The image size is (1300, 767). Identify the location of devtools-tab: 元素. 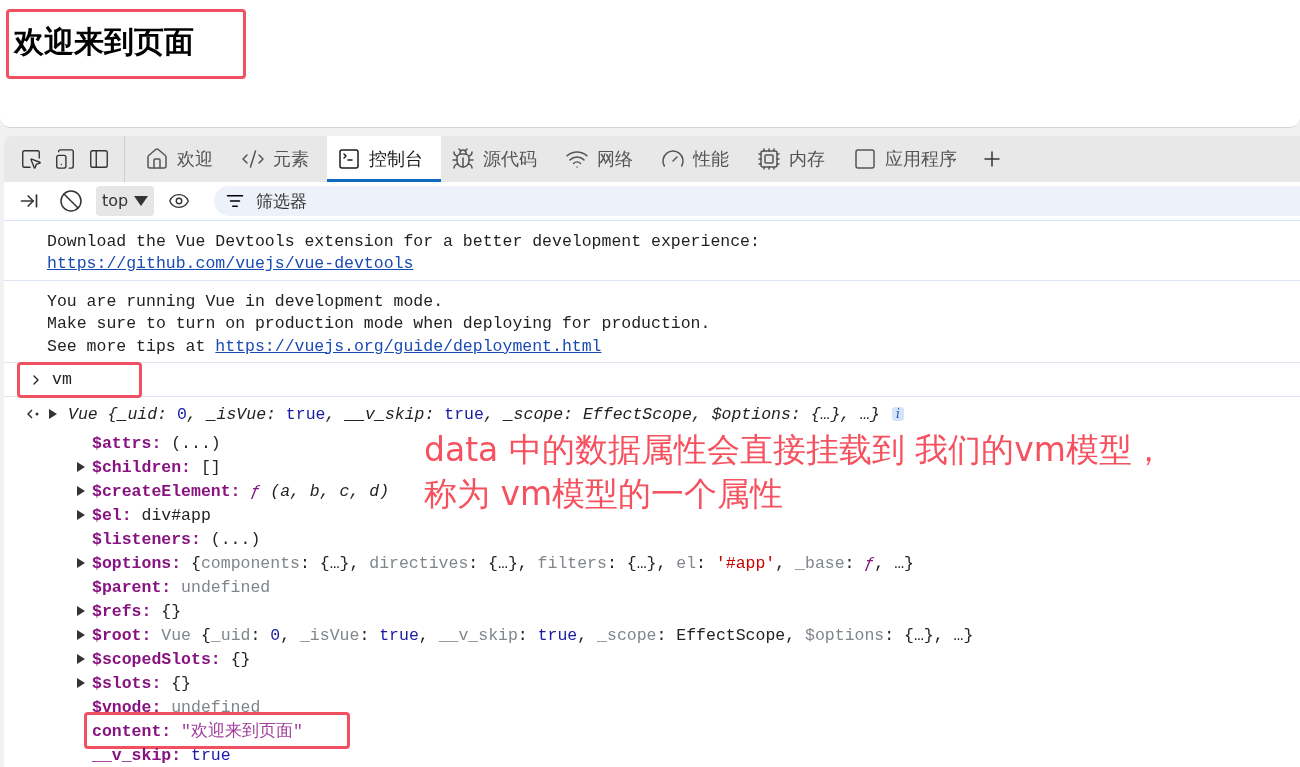
(279, 159).